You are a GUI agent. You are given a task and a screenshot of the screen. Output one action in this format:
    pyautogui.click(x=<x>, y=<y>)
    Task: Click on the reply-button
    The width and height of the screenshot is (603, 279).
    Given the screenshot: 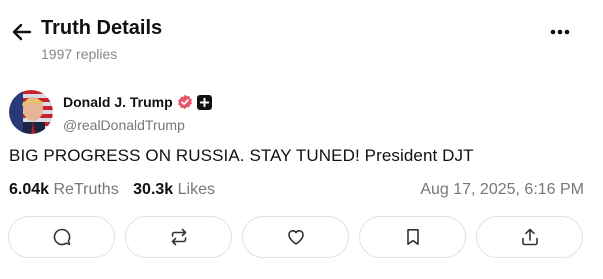 What is the action you would take?
    pyautogui.click(x=61, y=237)
    